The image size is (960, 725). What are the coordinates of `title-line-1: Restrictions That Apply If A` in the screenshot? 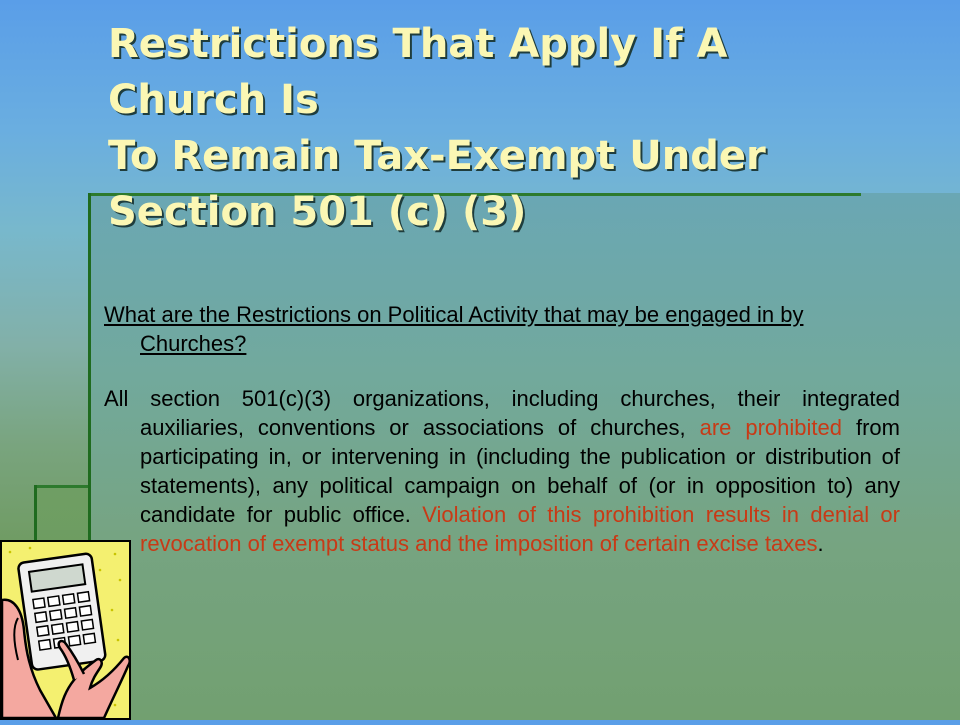 It's located at (418, 44).